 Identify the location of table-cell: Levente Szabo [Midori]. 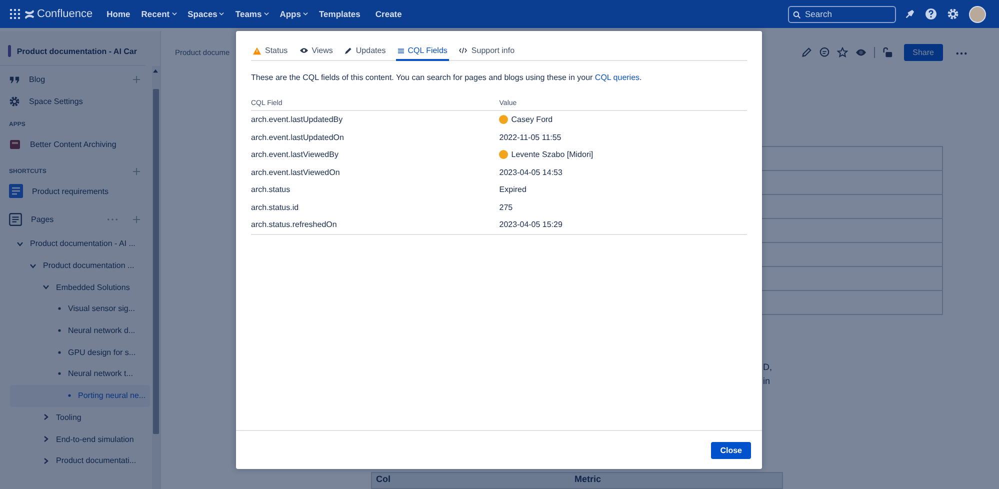
(552, 155).